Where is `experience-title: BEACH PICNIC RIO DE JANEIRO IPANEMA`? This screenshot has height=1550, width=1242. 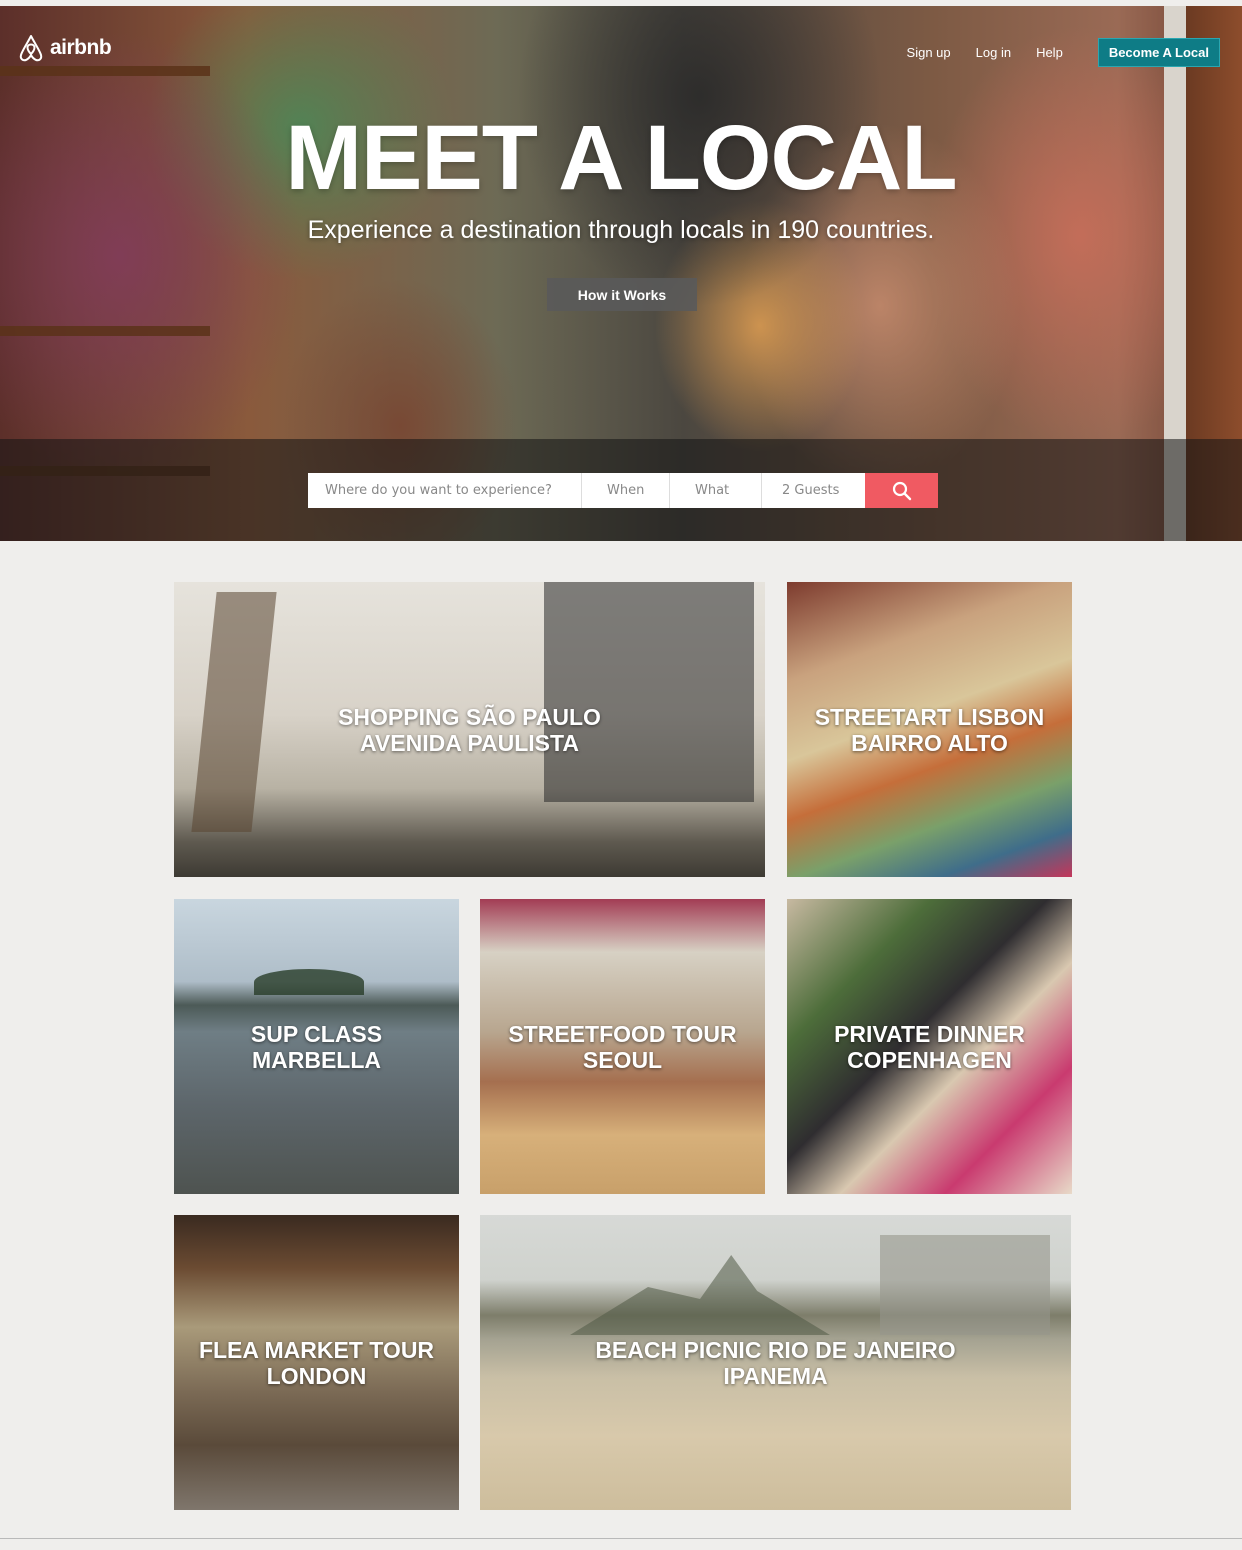 experience-title: BEACH PICNIC RIO DE JANEIRO IPANEMA is located at coordinates (775, 1362).